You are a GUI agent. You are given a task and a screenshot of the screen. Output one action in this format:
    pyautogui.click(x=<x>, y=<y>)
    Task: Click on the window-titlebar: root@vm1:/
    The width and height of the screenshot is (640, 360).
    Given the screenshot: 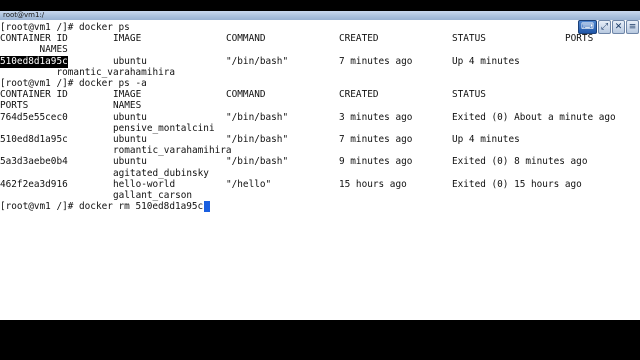 What is the action you would take?
    pyautogui.click(x=320, y=15)
    